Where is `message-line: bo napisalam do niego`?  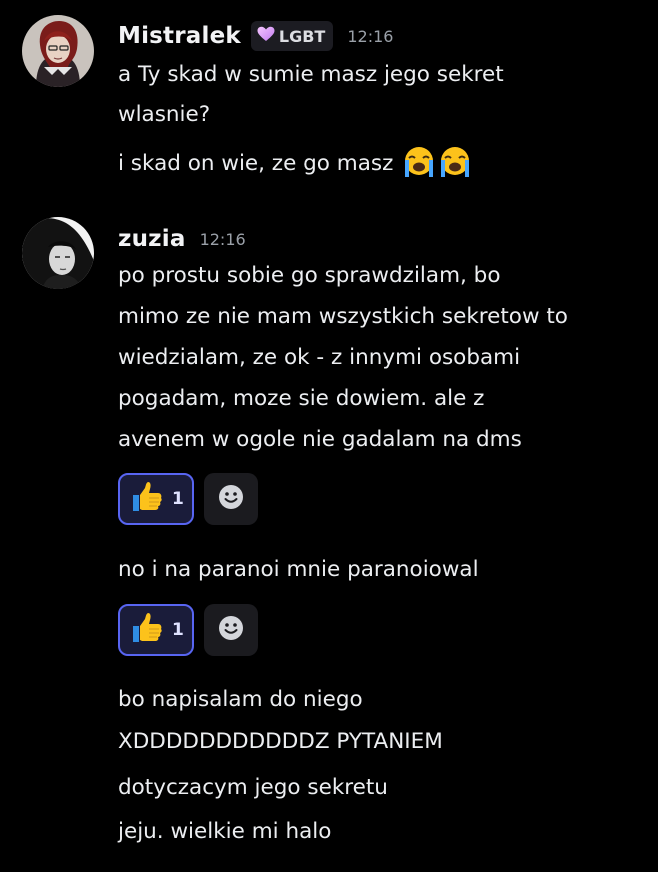 message-line: bo napisalam do niego is located at coordinates (240, 699).